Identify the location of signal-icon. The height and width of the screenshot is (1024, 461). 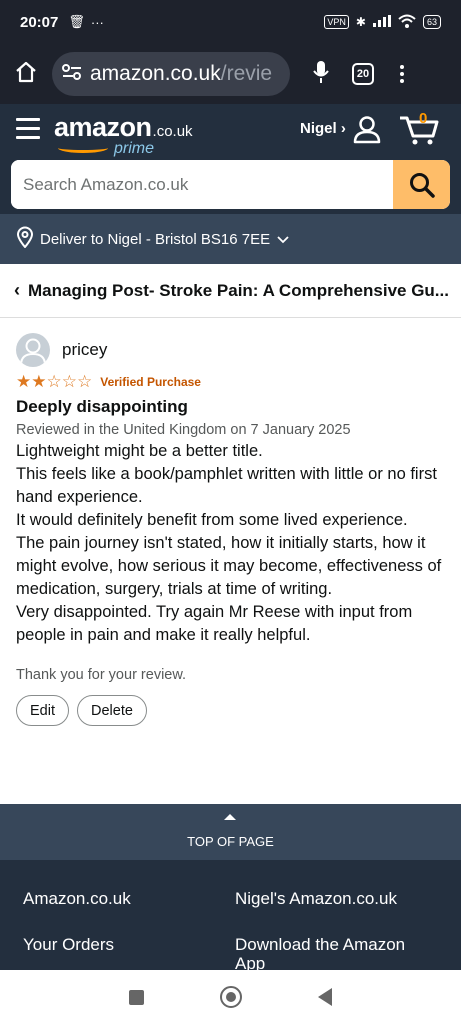
(381, 22).